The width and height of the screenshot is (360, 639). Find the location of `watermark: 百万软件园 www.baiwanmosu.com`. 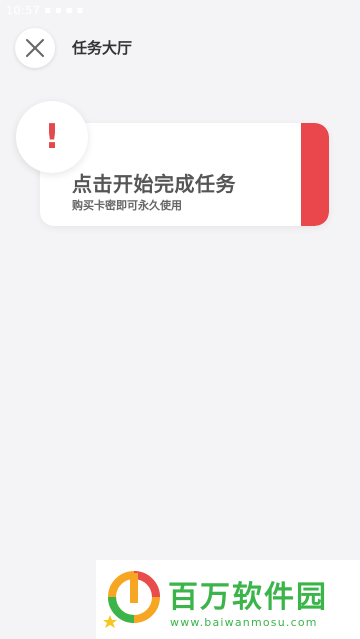

watermark: 百万软件园 www.baiwanmosu.com is located at coordinates (228, 599).